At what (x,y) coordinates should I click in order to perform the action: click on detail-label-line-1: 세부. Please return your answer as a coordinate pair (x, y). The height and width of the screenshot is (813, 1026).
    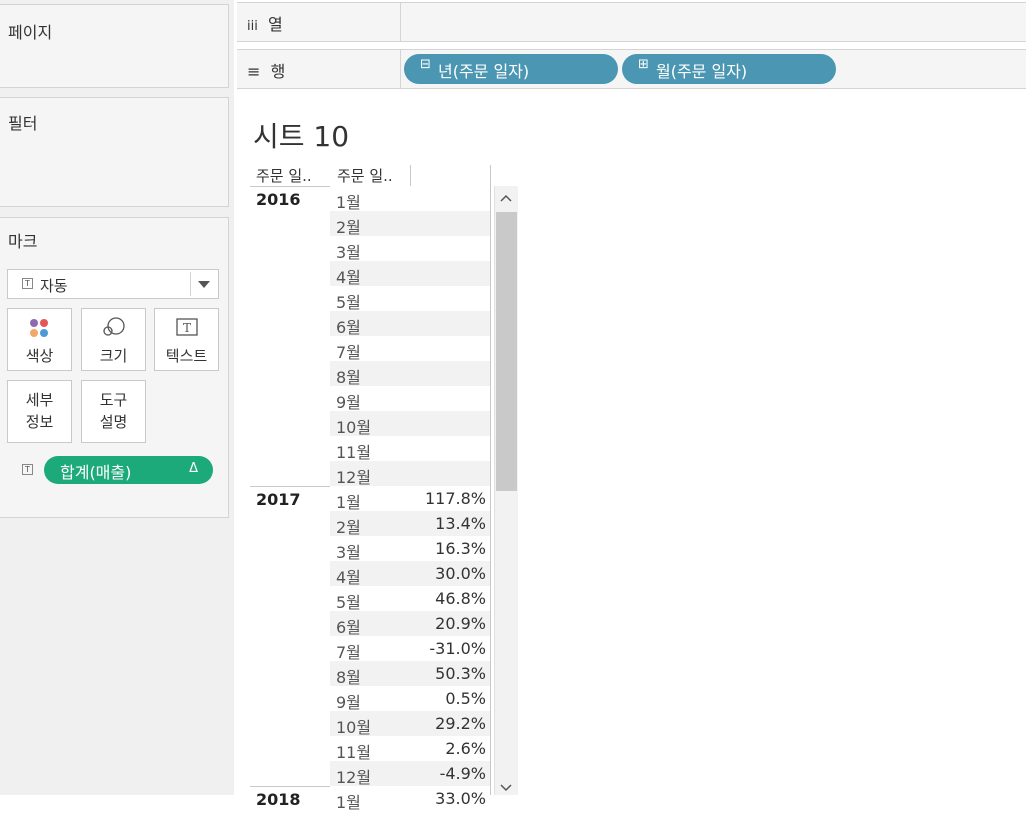
    Looking at the image, I should click on (39, 400).